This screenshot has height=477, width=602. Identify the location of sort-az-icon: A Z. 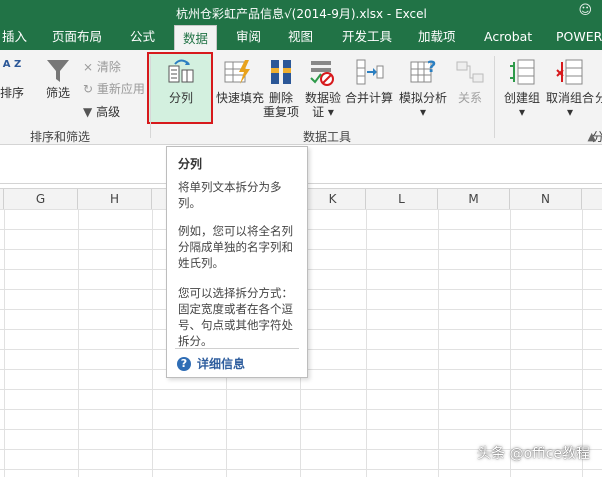
(12, 64).